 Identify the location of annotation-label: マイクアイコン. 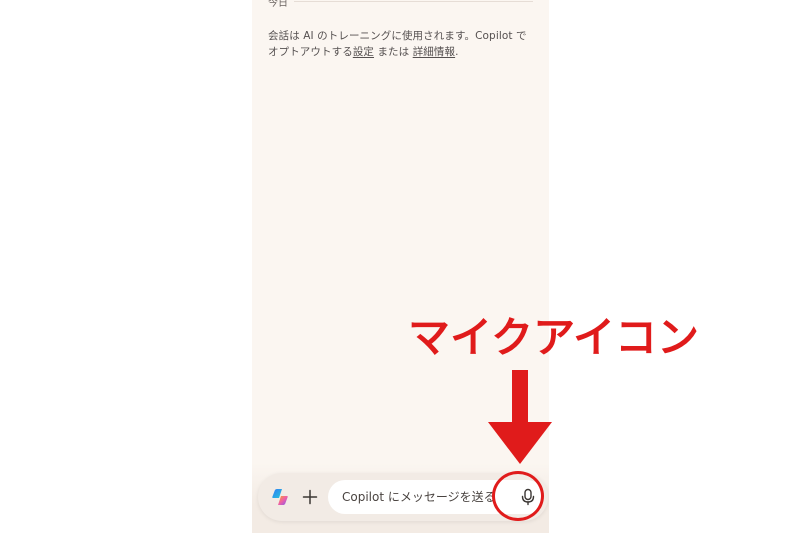
(554, 337).